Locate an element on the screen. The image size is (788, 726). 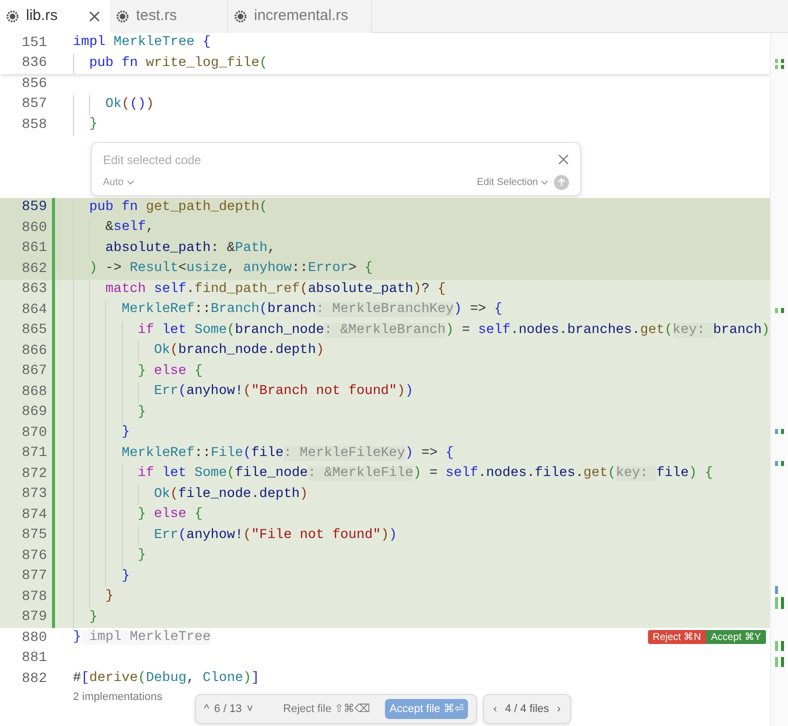
code-line: pub fn get_path_depth( is located at coordinates (178, 207).